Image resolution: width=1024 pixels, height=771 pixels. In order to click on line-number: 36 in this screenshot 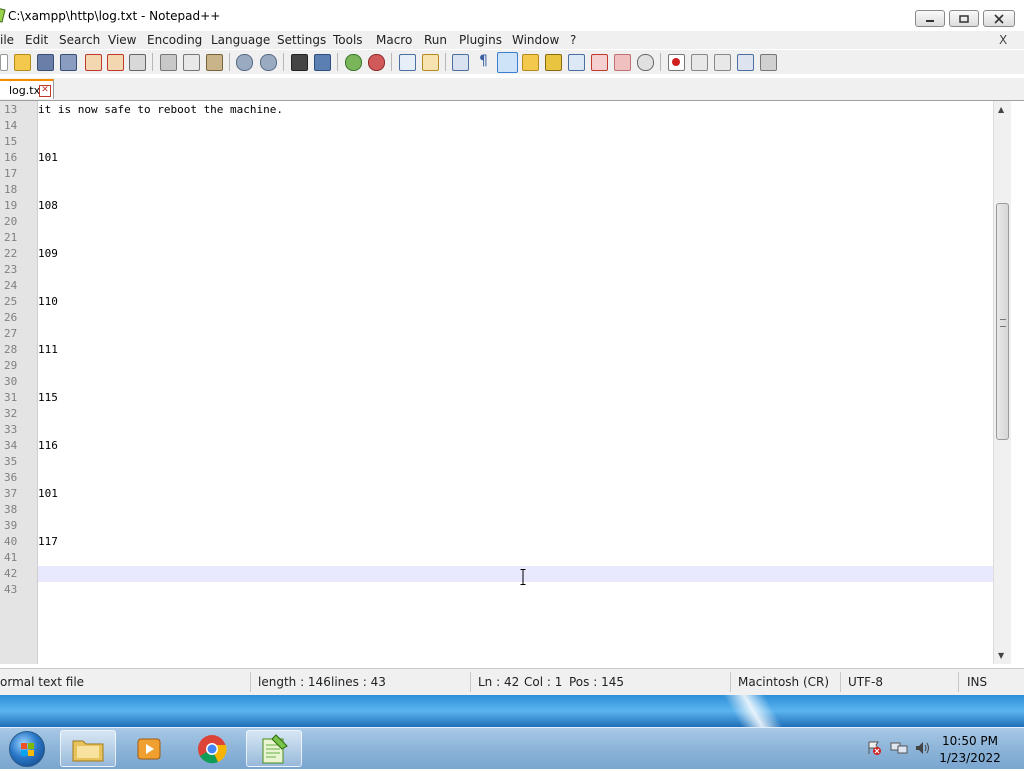, I will do `click(10, 477)`.